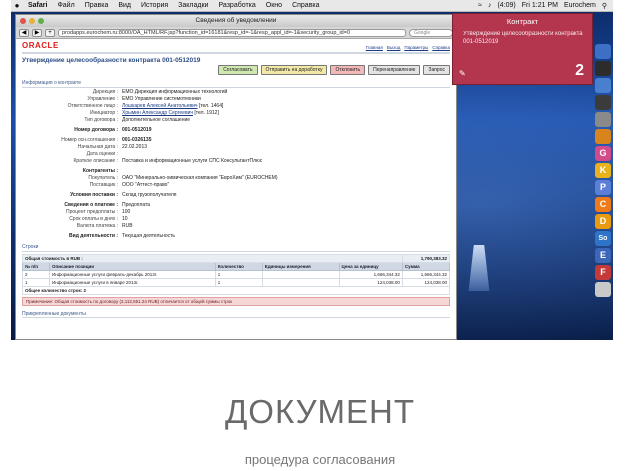 This screenshot has height=471, width=640. I want to click on request-info-button: Запрос, so click(436, 70).